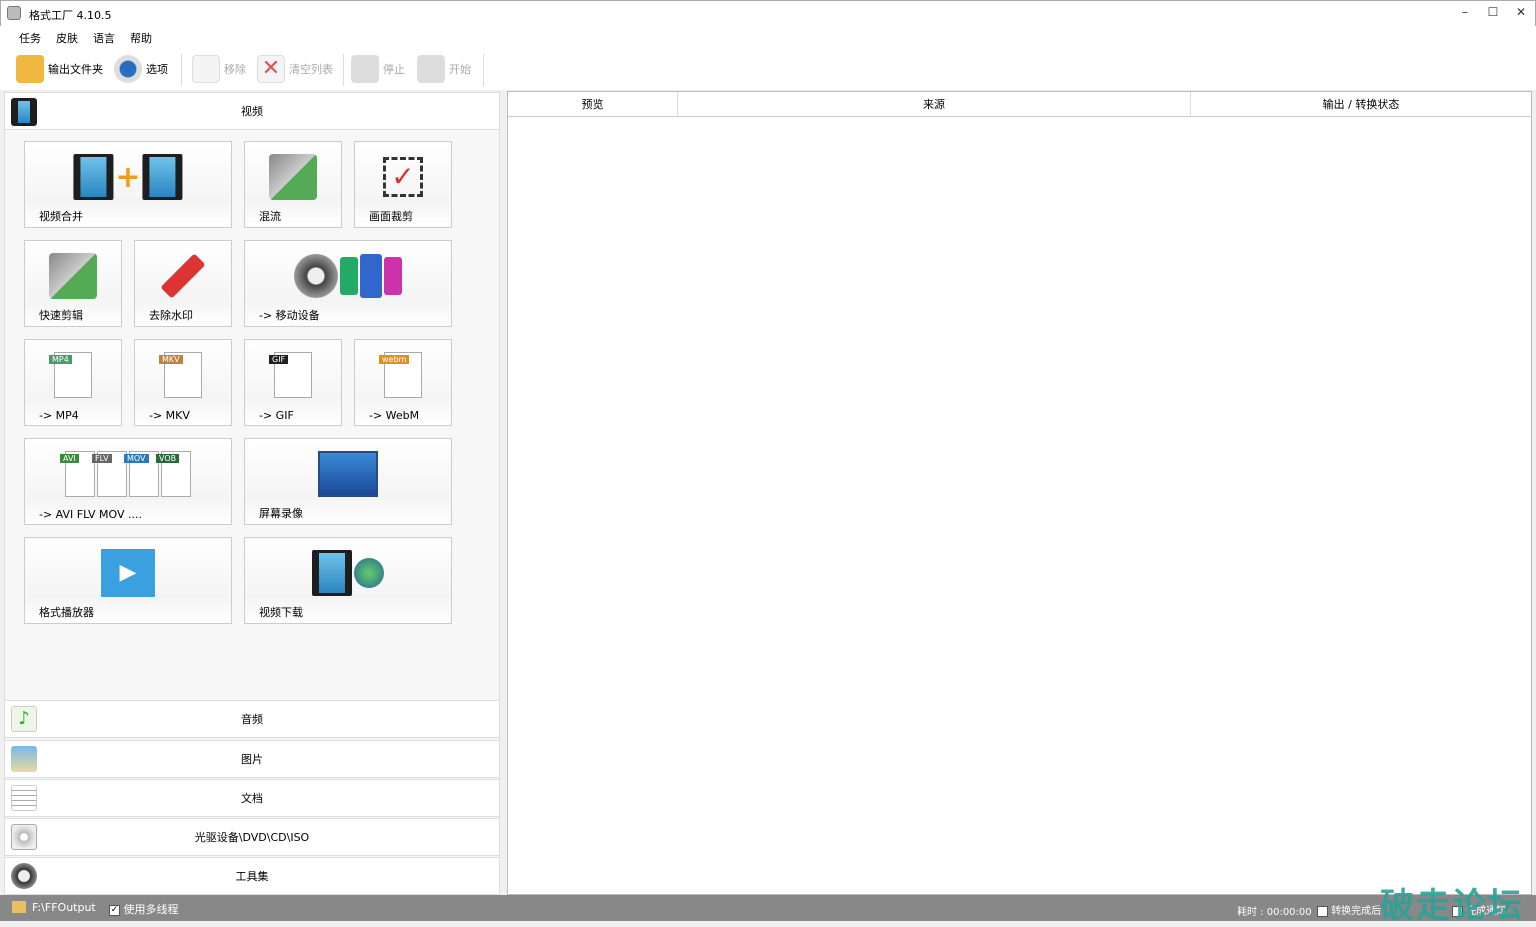 The height and width of the screenshot is (927, 1536). What do you see at coordinates (394, 359) in the screenshot?
I see `format-tag: webm` at bounding box center [394, 359].